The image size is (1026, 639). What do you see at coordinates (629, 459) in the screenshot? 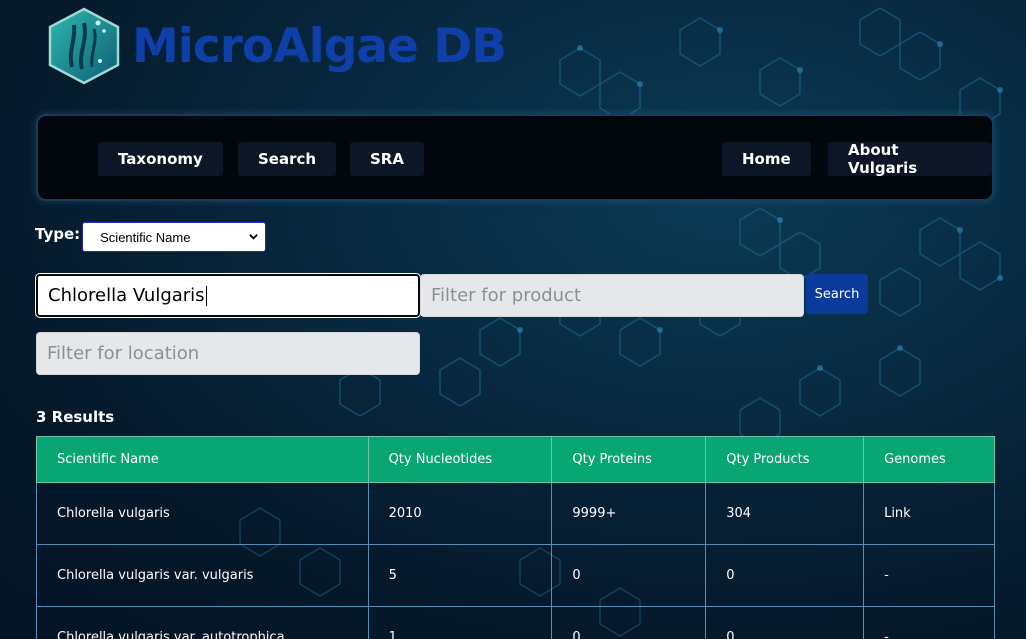
I see `column-header-qty-proteins: Qty Proteins` at bounding box center [629, 459].